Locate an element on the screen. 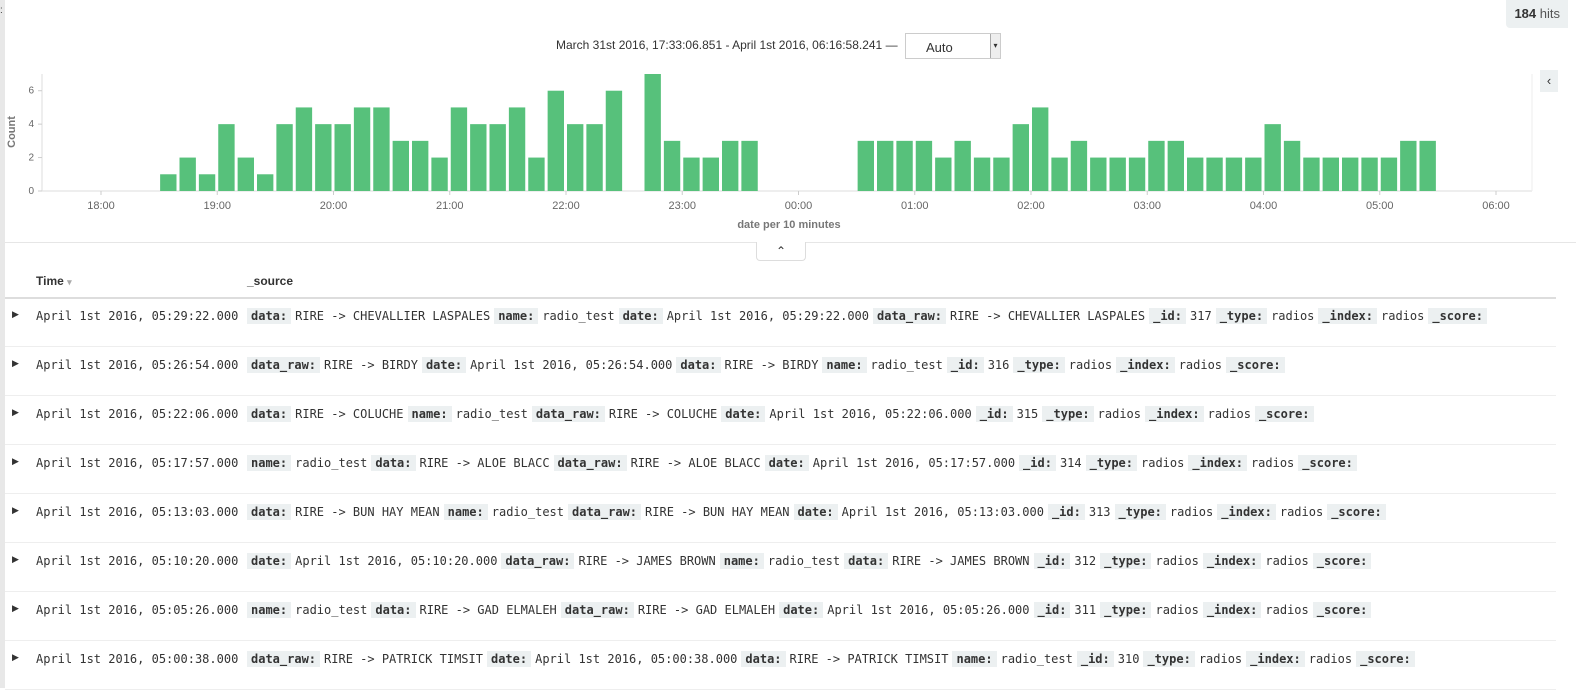 The width and height of the screenshot is (1576, 690). x-tick-label: 00:00 is located at coordinates (799, 206).